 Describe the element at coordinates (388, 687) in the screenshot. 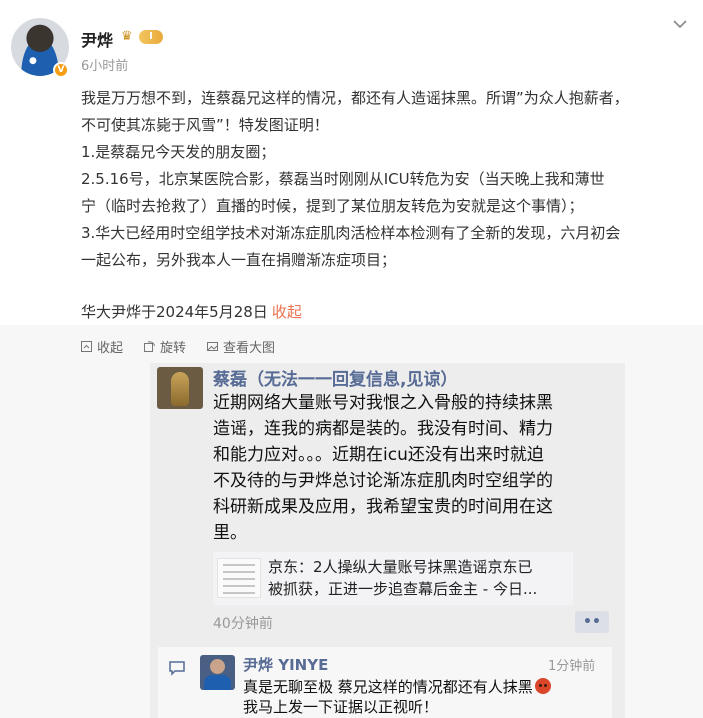

I see `comment-line: 真是无聊至极 蔡兄这样的情况都还有人抹黑` at that location.